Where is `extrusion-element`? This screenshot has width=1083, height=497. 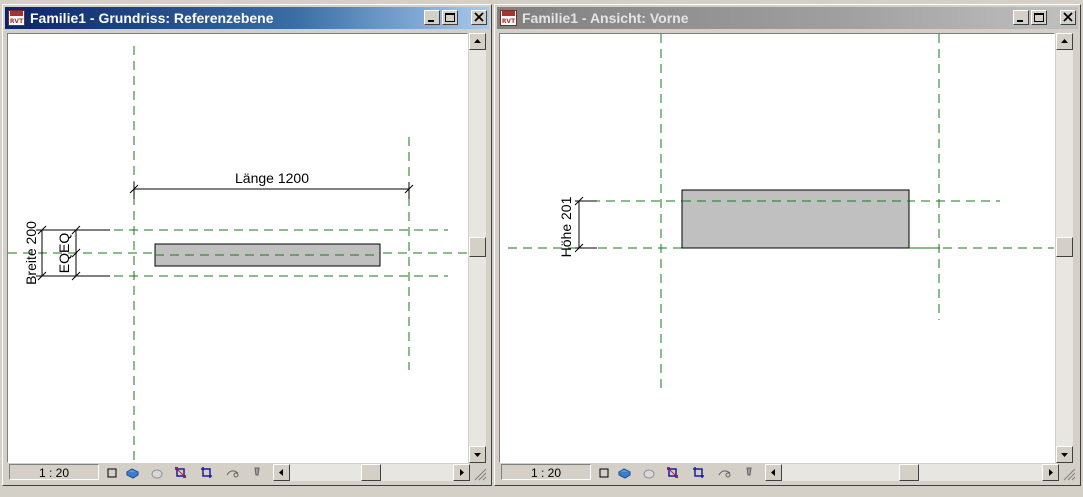
extrusion-element is located at coordinates (795, 219).